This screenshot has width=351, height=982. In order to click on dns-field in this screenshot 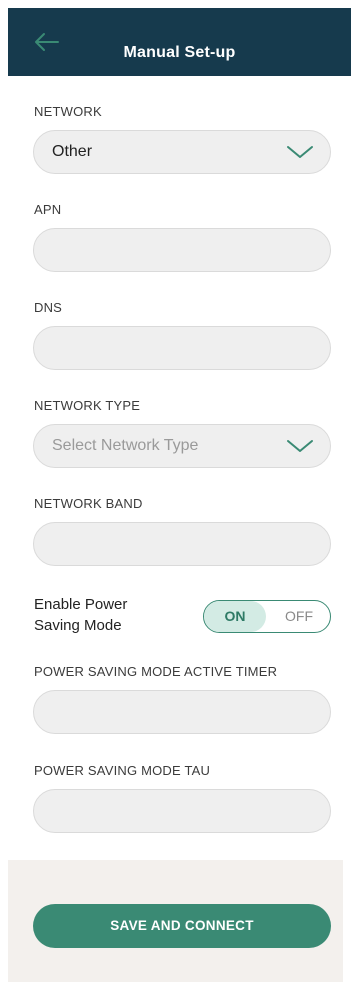, I will do `click(182, 348)`.